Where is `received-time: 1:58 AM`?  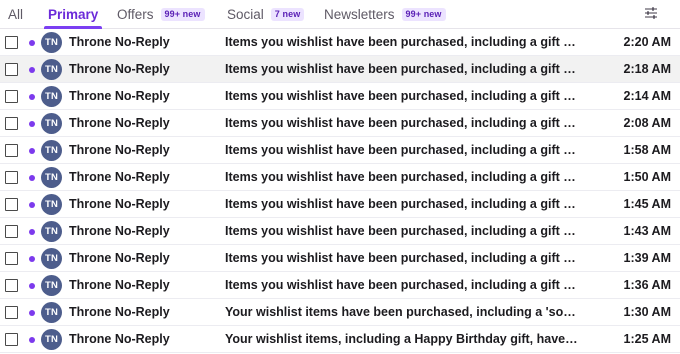 received-time: 1:58 AM is located at coordinates (647, 150).